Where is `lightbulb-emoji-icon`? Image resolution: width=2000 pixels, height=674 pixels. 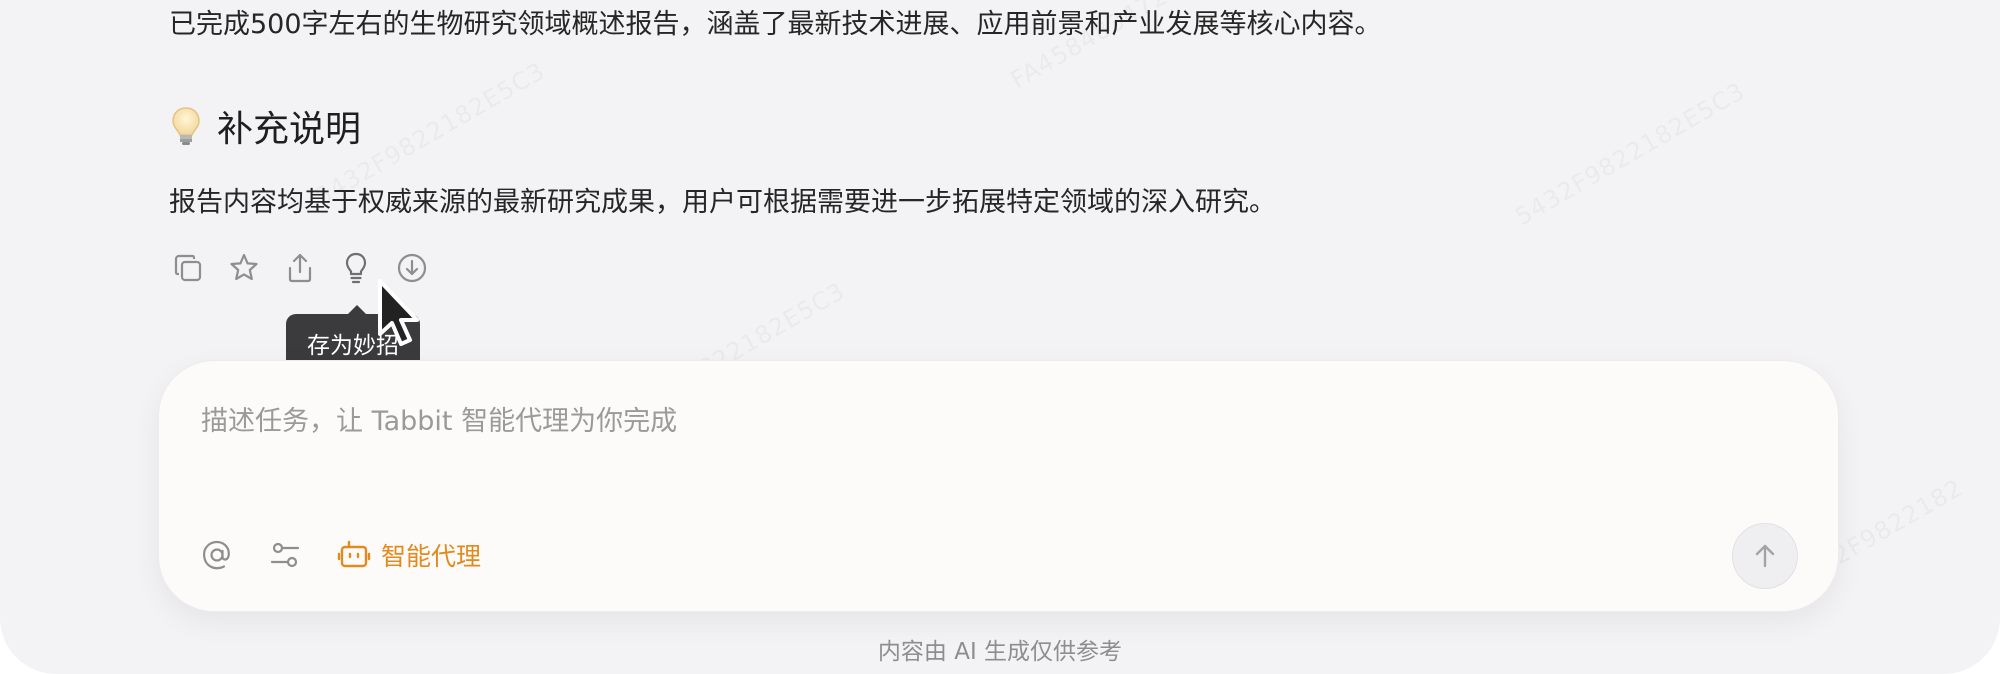
lightbulb-emoji-icon is located at coordinates (186, 126).